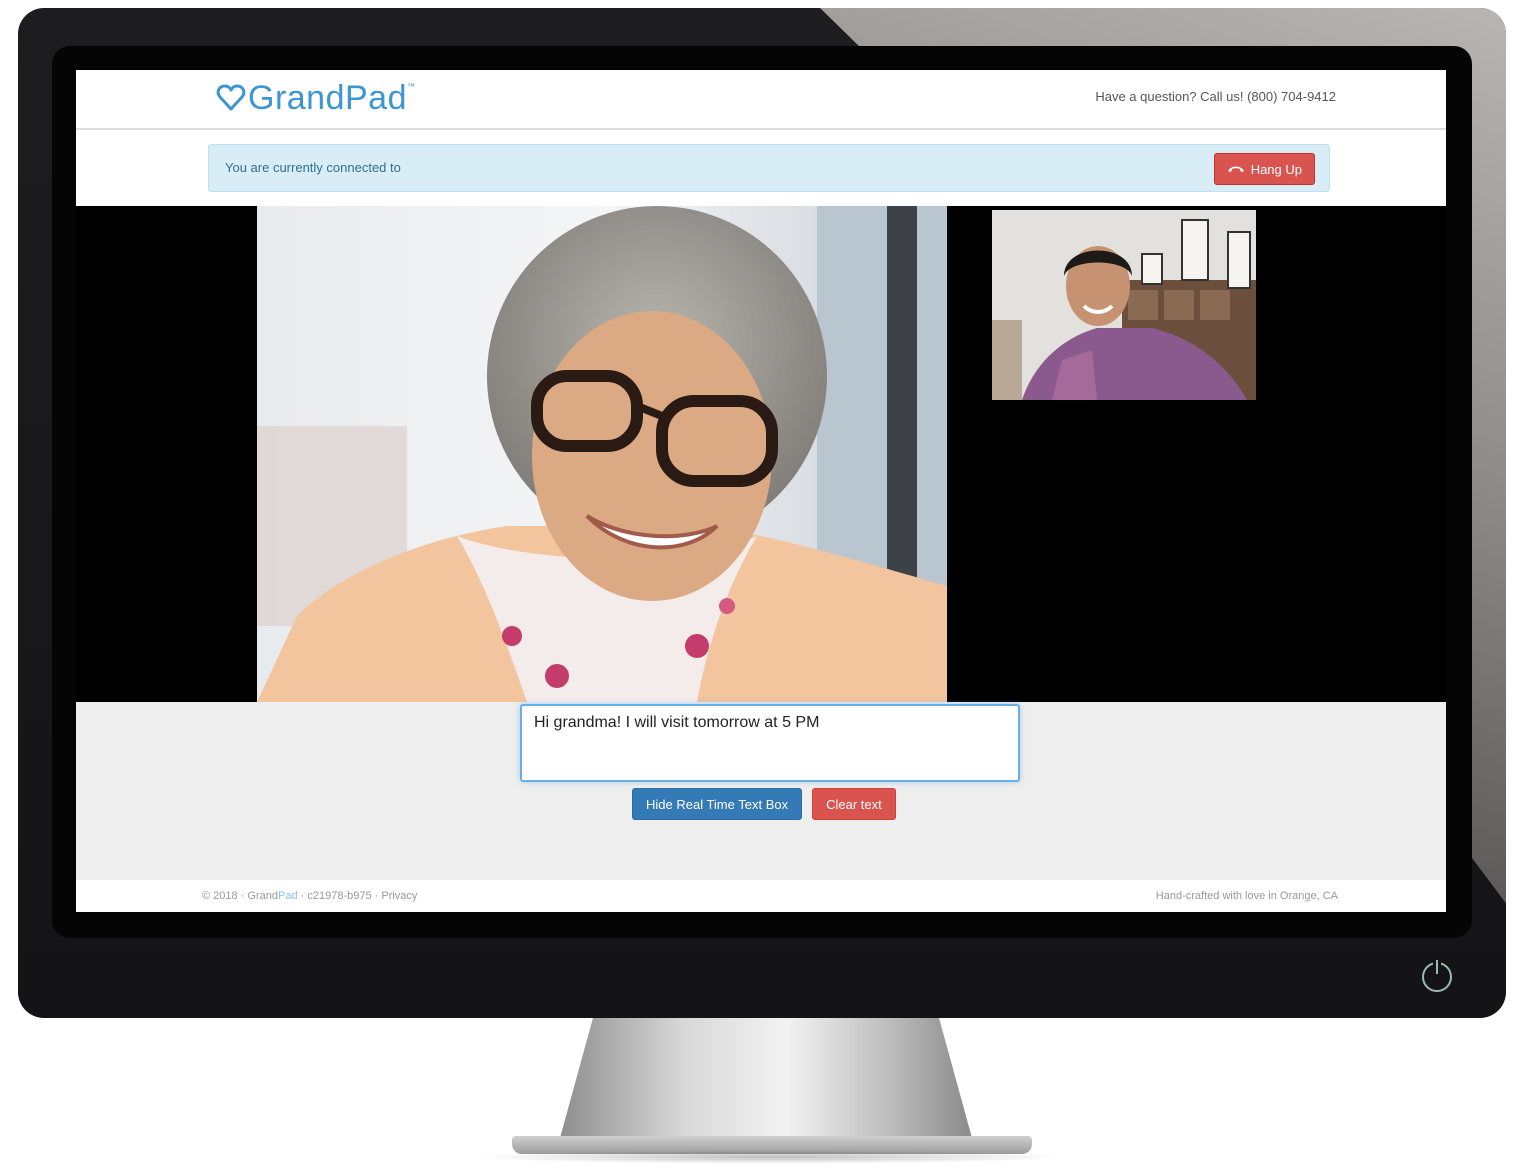 The image size is (1515, 1168). Describe the element at coordinates (313, 167) in the screenshot. I see `connection-status-text: You are currently connected to` at that location.